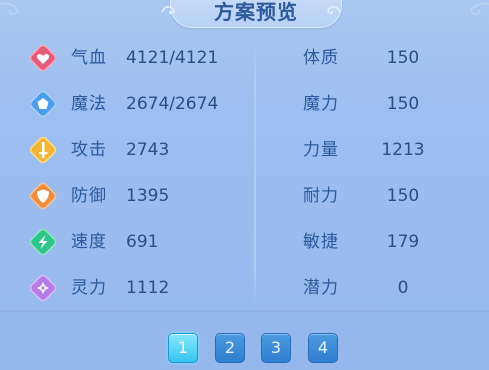 The image size is (489, 370). What do you see at coordinates (403, 242) in the screenshot?
I see `attr-value-agility: 179` at bounding box center [403, 242].